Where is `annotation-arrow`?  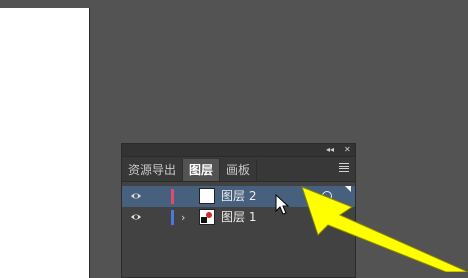 annotation-arrow is located at coordinates (384, 229).